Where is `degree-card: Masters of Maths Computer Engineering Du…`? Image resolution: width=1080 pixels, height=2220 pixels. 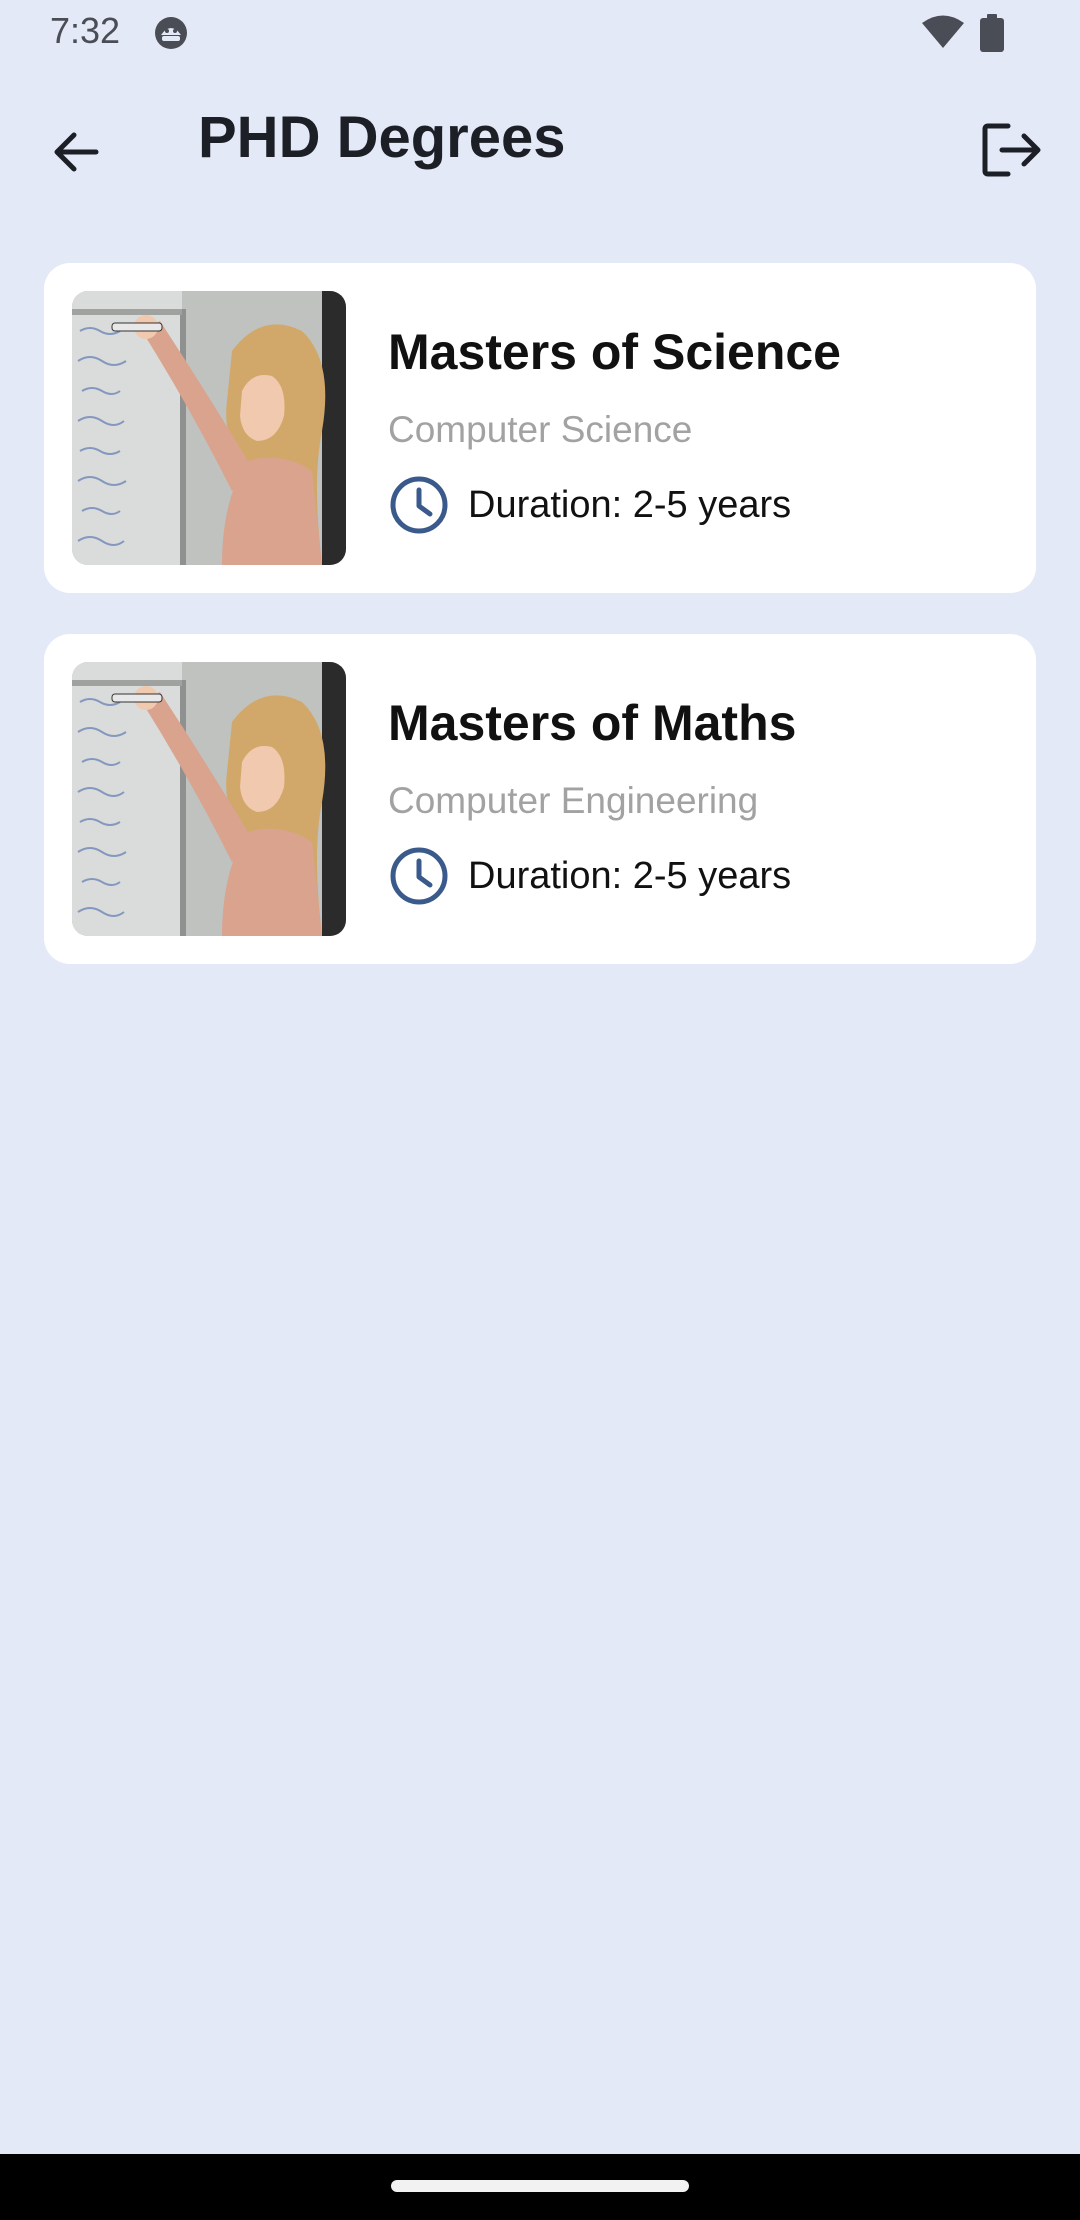
degree-card: Masters of Maths Computer Engineering Du… is located at coordinates (540, 799).